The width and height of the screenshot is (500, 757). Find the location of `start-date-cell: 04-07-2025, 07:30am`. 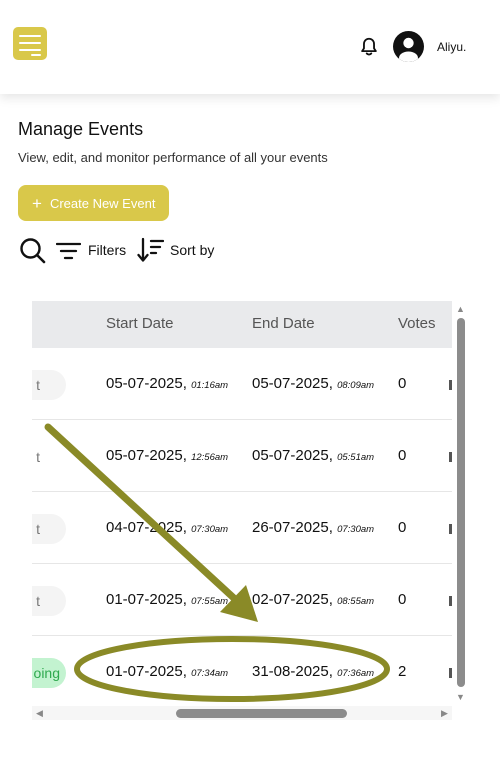

start-date-cell: 04-07-2025, 07:30am is located at coordinates (167, 527).